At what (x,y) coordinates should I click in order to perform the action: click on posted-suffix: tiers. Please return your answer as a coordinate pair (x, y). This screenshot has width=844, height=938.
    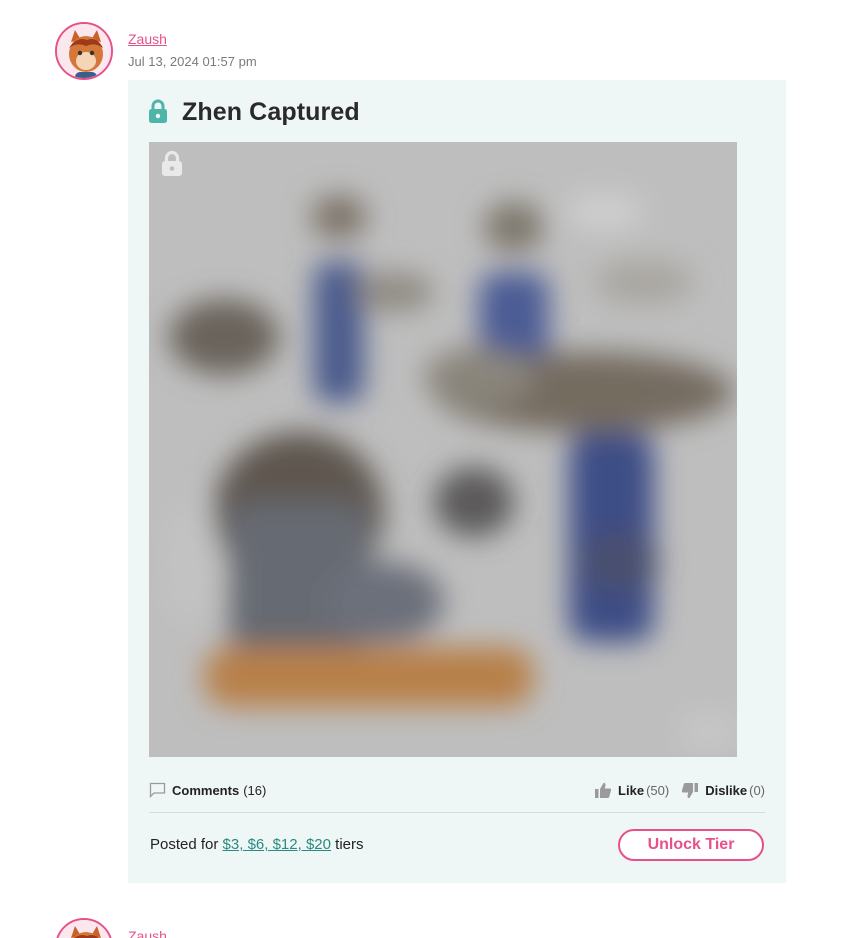
    Looking at the image, I should click on (349, 844).